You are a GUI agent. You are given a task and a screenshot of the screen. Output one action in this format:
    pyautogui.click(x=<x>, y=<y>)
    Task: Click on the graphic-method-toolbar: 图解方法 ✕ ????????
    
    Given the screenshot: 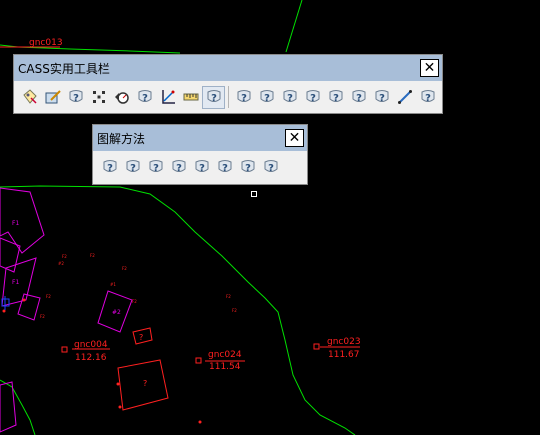 What is the action you would take?
    pyautogui.click(x=200, y=154)
    